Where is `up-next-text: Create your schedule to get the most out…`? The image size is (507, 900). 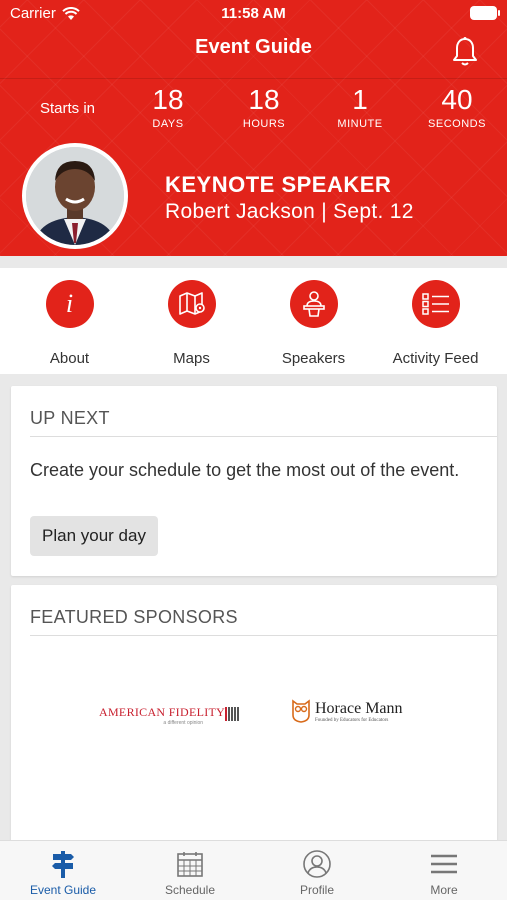
up-next-text: Create your schedule to get the most out… is located at coordinates (245, 470).